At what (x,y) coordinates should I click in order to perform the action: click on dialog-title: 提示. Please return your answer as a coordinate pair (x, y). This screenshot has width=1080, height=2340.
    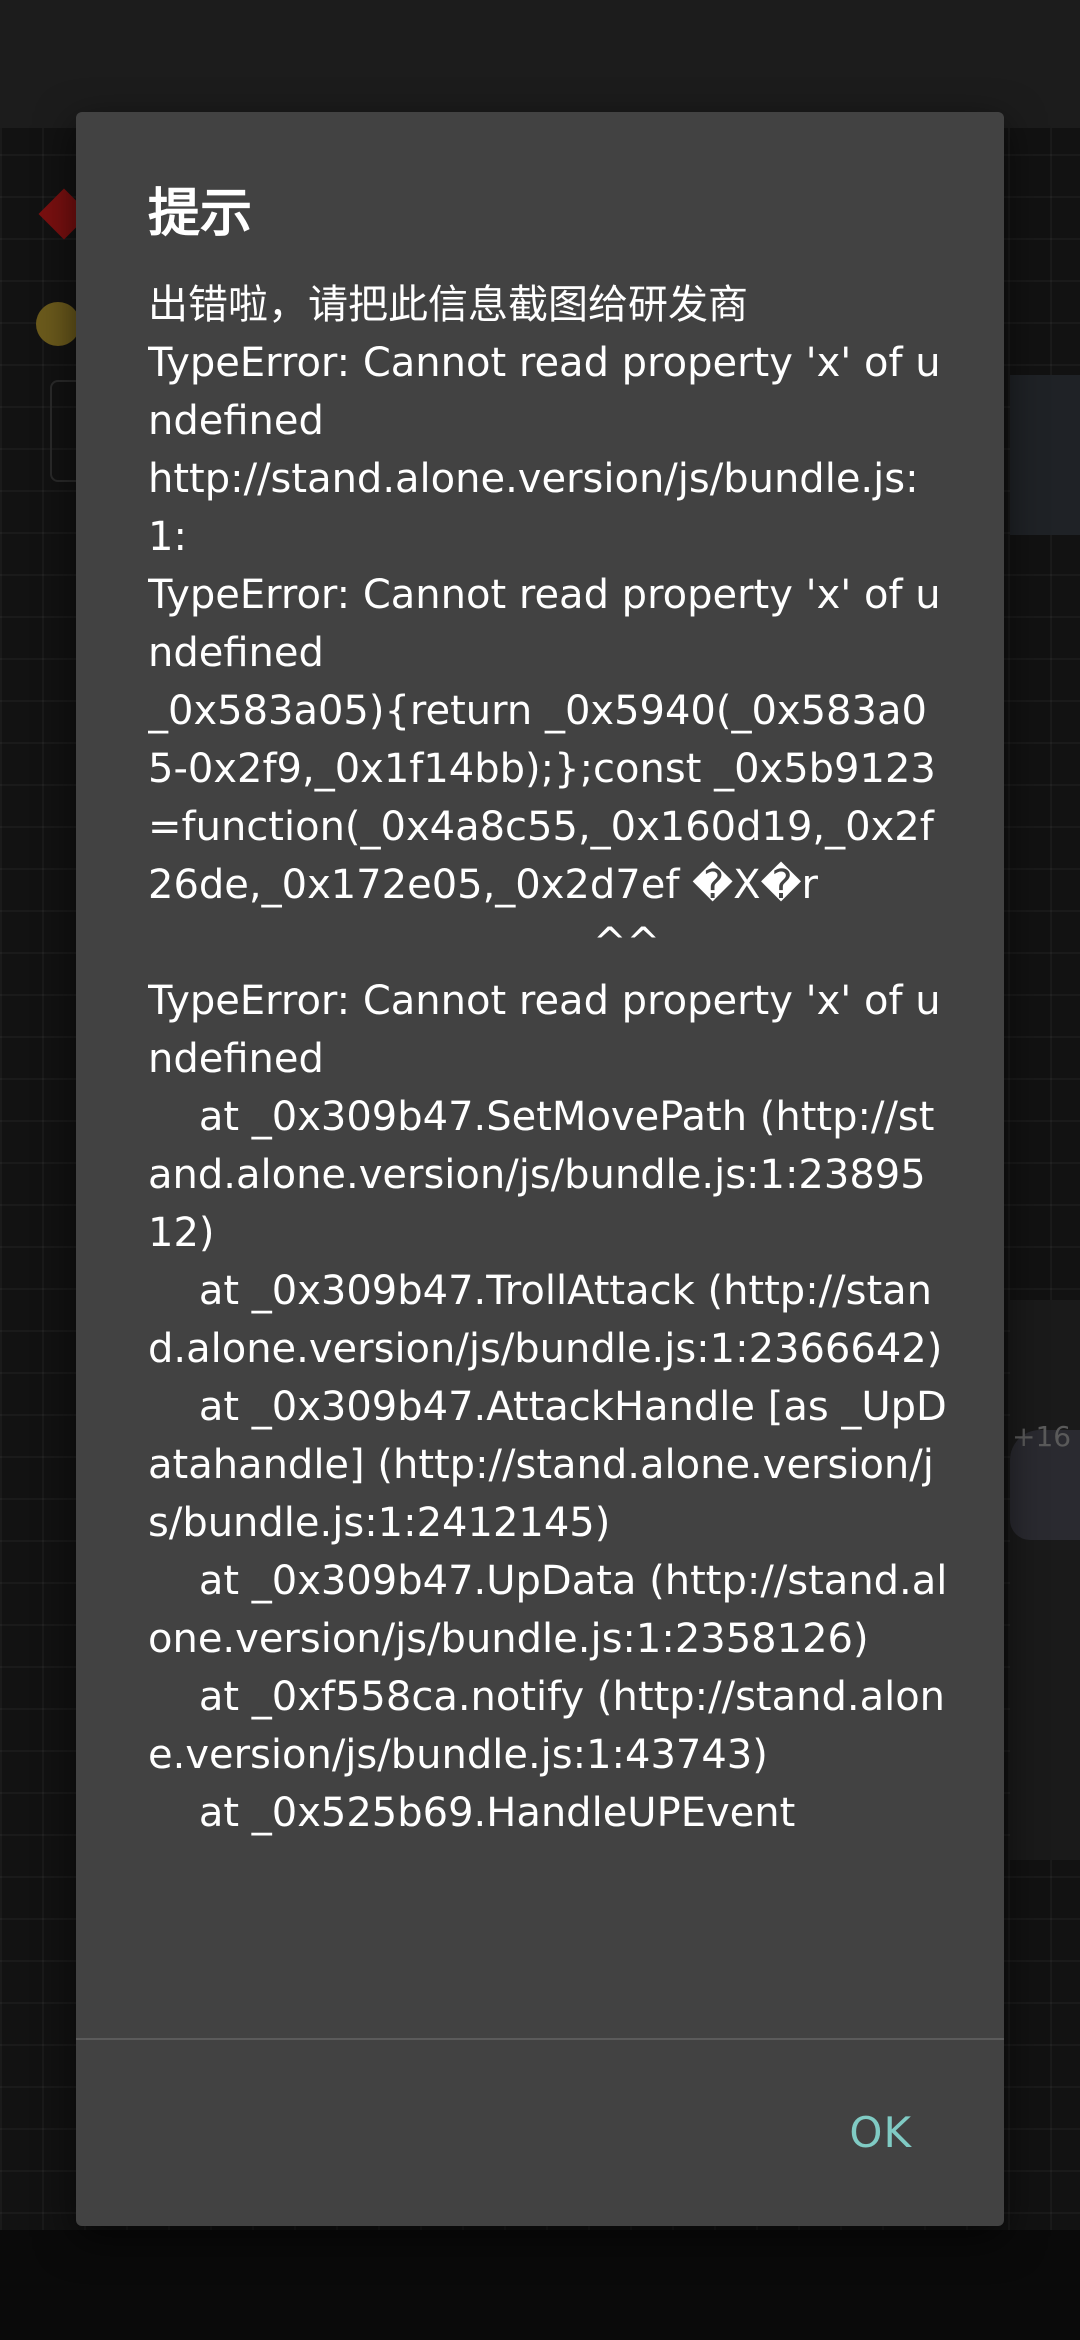
    Looking at the image, I should click on (200, 214).